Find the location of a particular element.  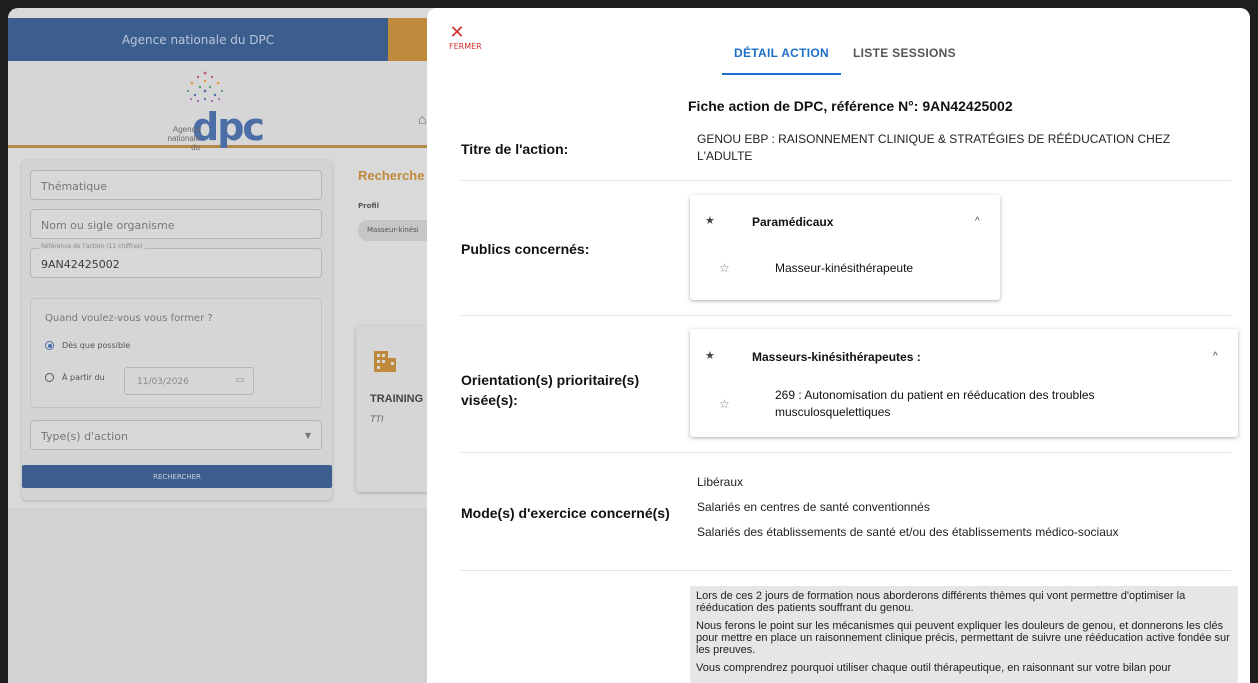

reference-value: 9AN42425002 is located at coordinates (80, 264).